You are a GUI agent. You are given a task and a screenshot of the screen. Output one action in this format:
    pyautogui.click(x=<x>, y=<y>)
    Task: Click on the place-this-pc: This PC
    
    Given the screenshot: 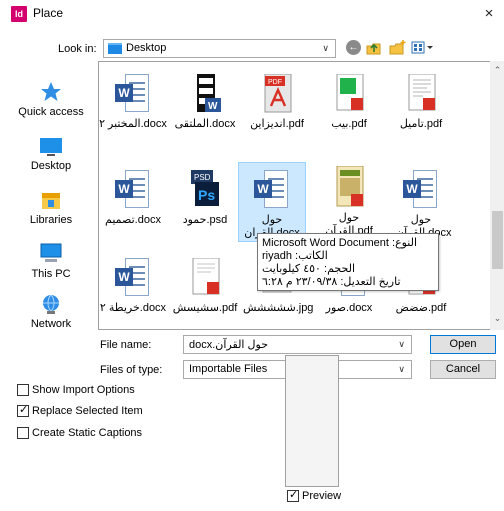 What is the action you would take?
    pyautogui.click(x=51, y=261)
    